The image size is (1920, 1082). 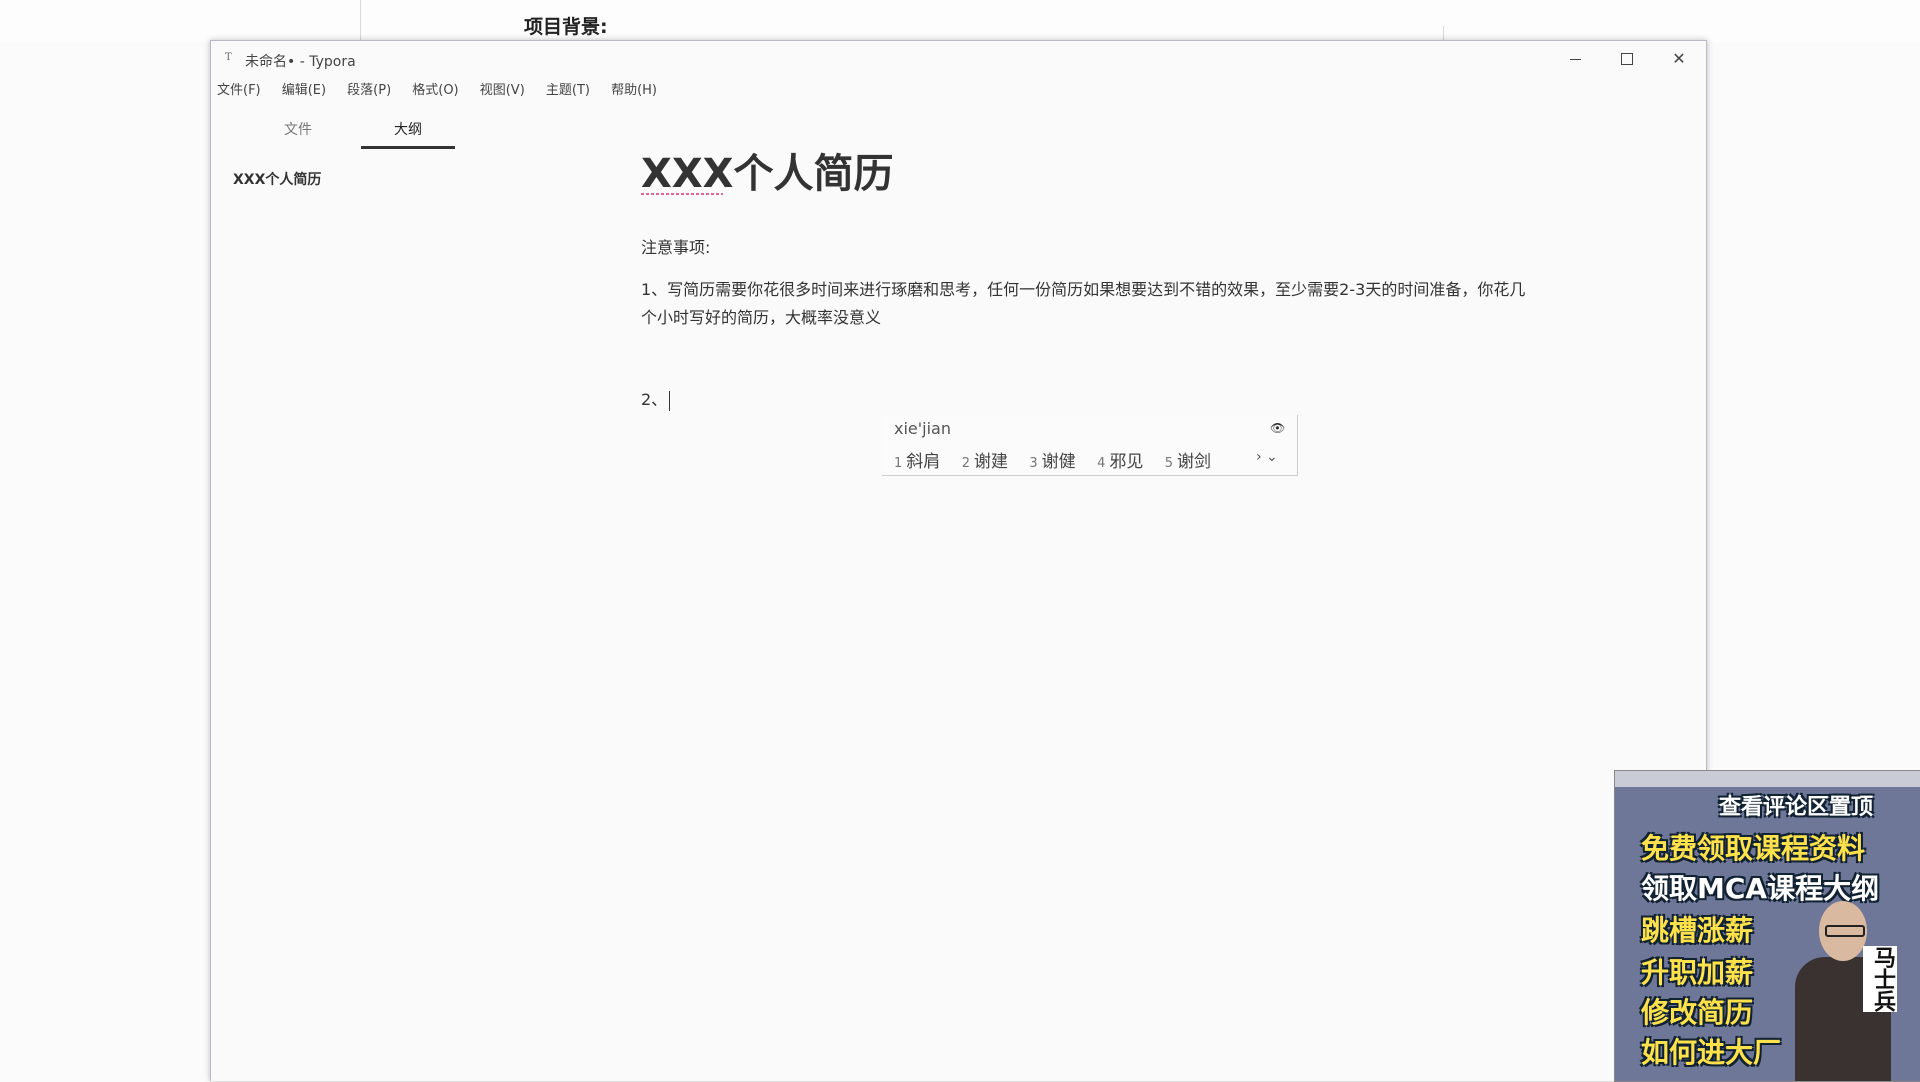 I want to click on background-divider, so click(x=360, y=20).